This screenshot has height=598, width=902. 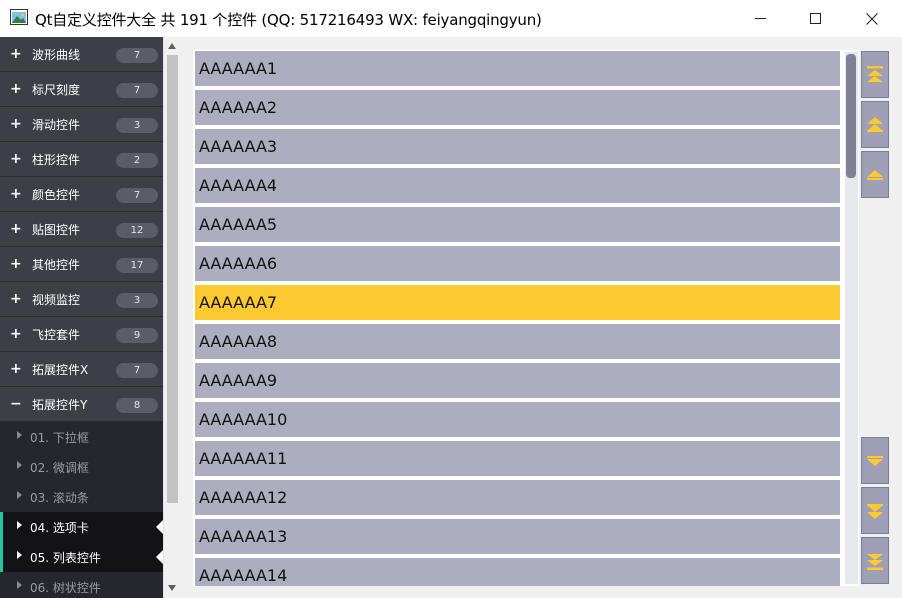 I want to click on sidebar-category-label: 颜色控件, so click(x=56, y=195).